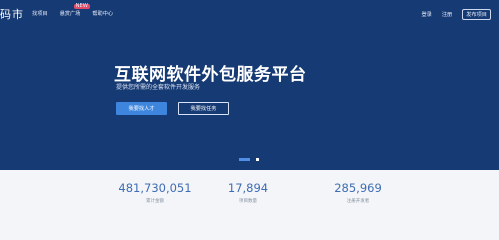  Describe the element at coordinates (155, 201) in the screenshot. I see `stat-label: 累计金额` at that location.